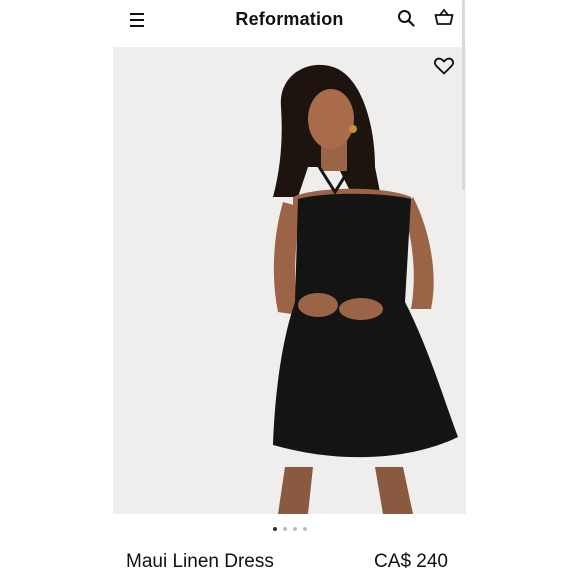 Image resolution: width=580 pixels, height=580 pixels. I want to click on product-name: Maui Linen Dress, so click(200, 561).